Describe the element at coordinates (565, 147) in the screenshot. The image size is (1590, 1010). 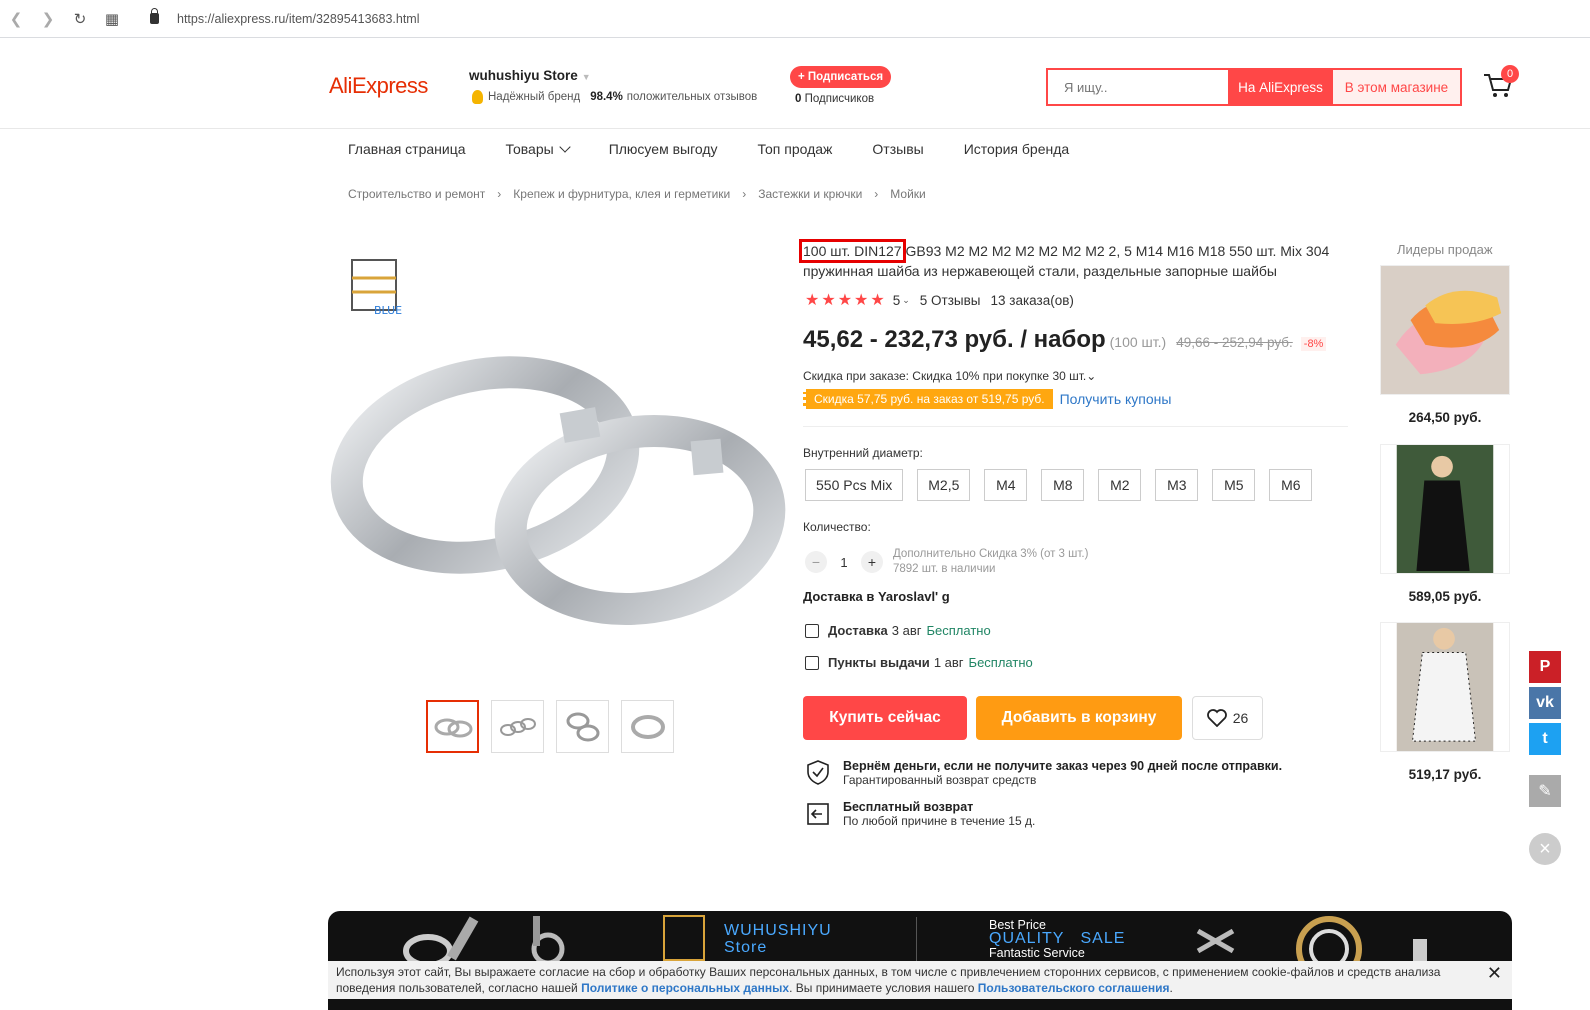
I see `chevron-down-icon` at that location.